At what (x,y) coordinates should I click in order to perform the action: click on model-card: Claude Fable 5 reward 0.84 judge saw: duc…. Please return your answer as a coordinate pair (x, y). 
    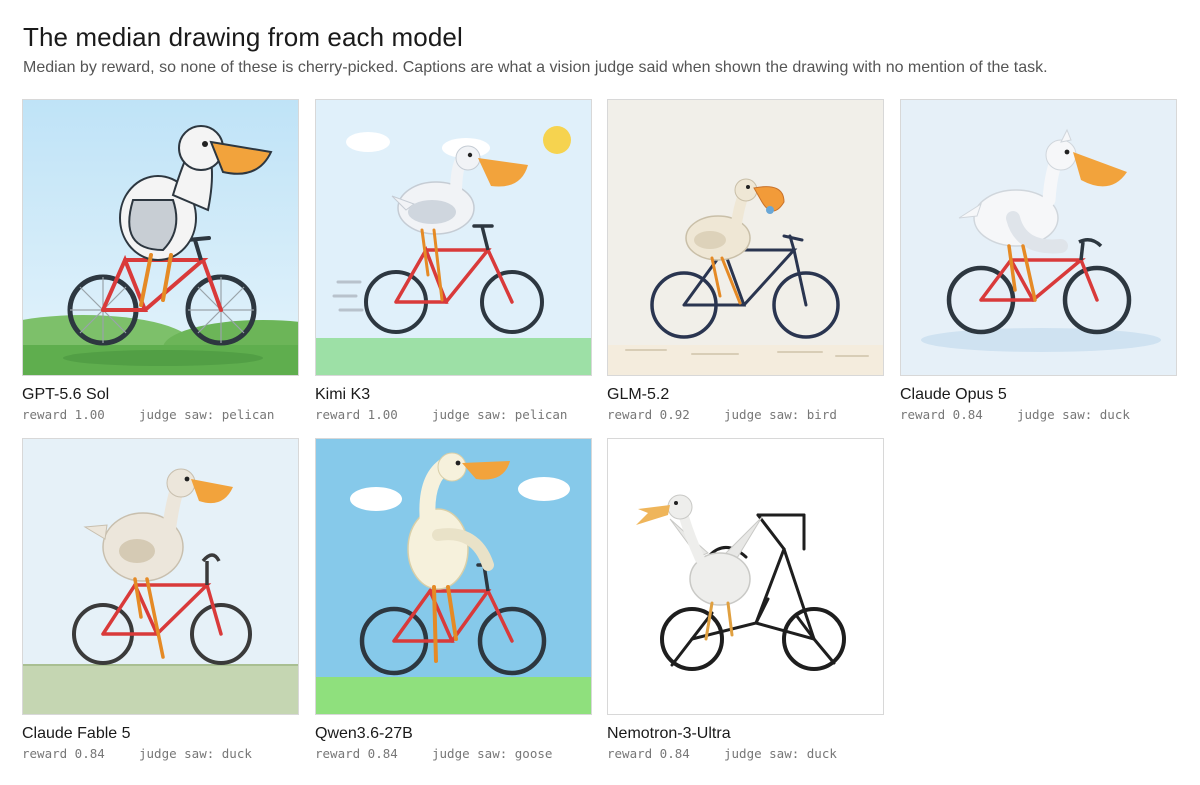
    Looking at the image, I should click on (160, 600).